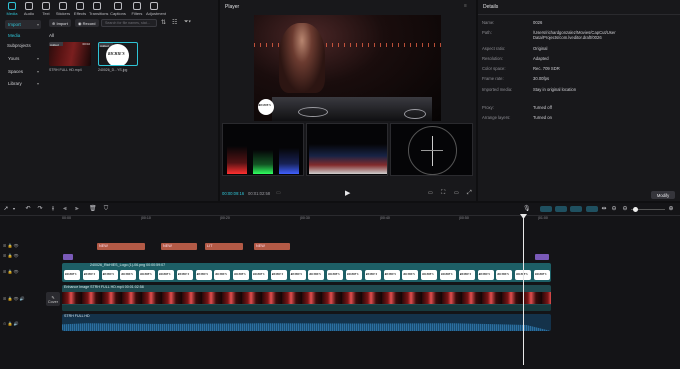 This screenshot has width=680, height=369. I want to click on undo-icon: ↶, so click(28, 209).